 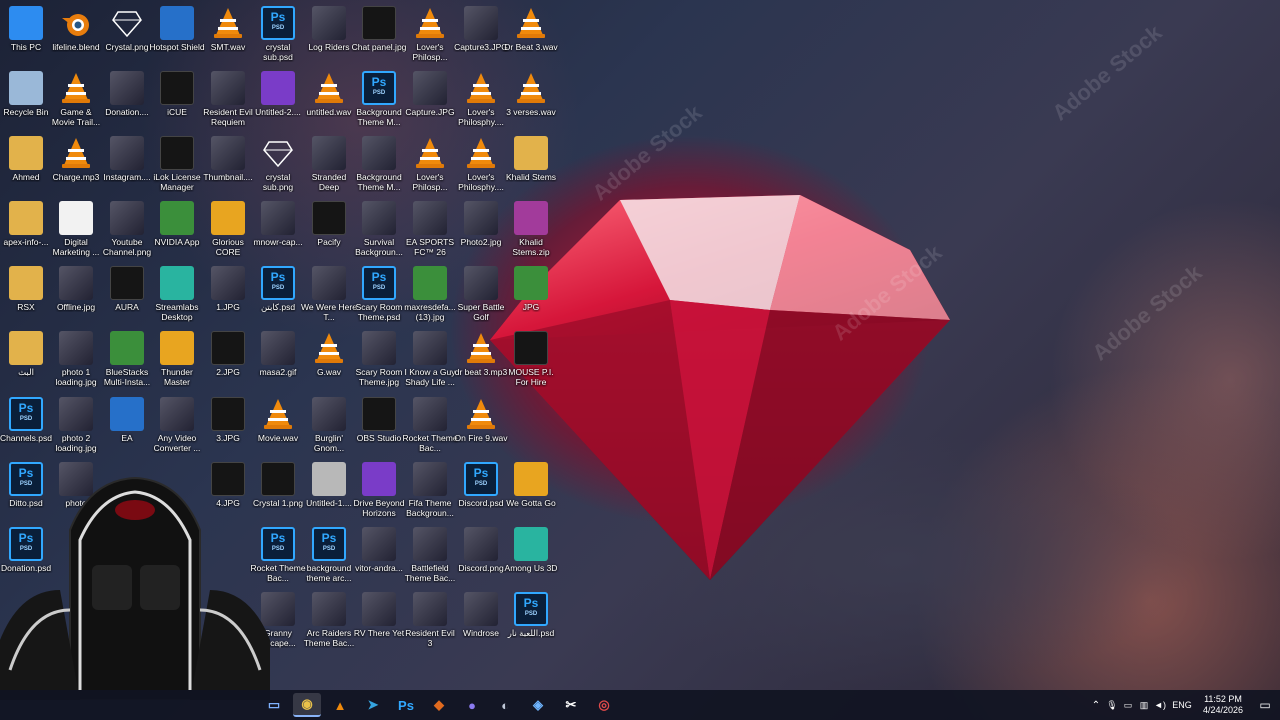 What do you see at coordinates (430, 620) in the screenshot?
I see `desktop-icon: Resident Evil 3` at bounding box center [430, 620].